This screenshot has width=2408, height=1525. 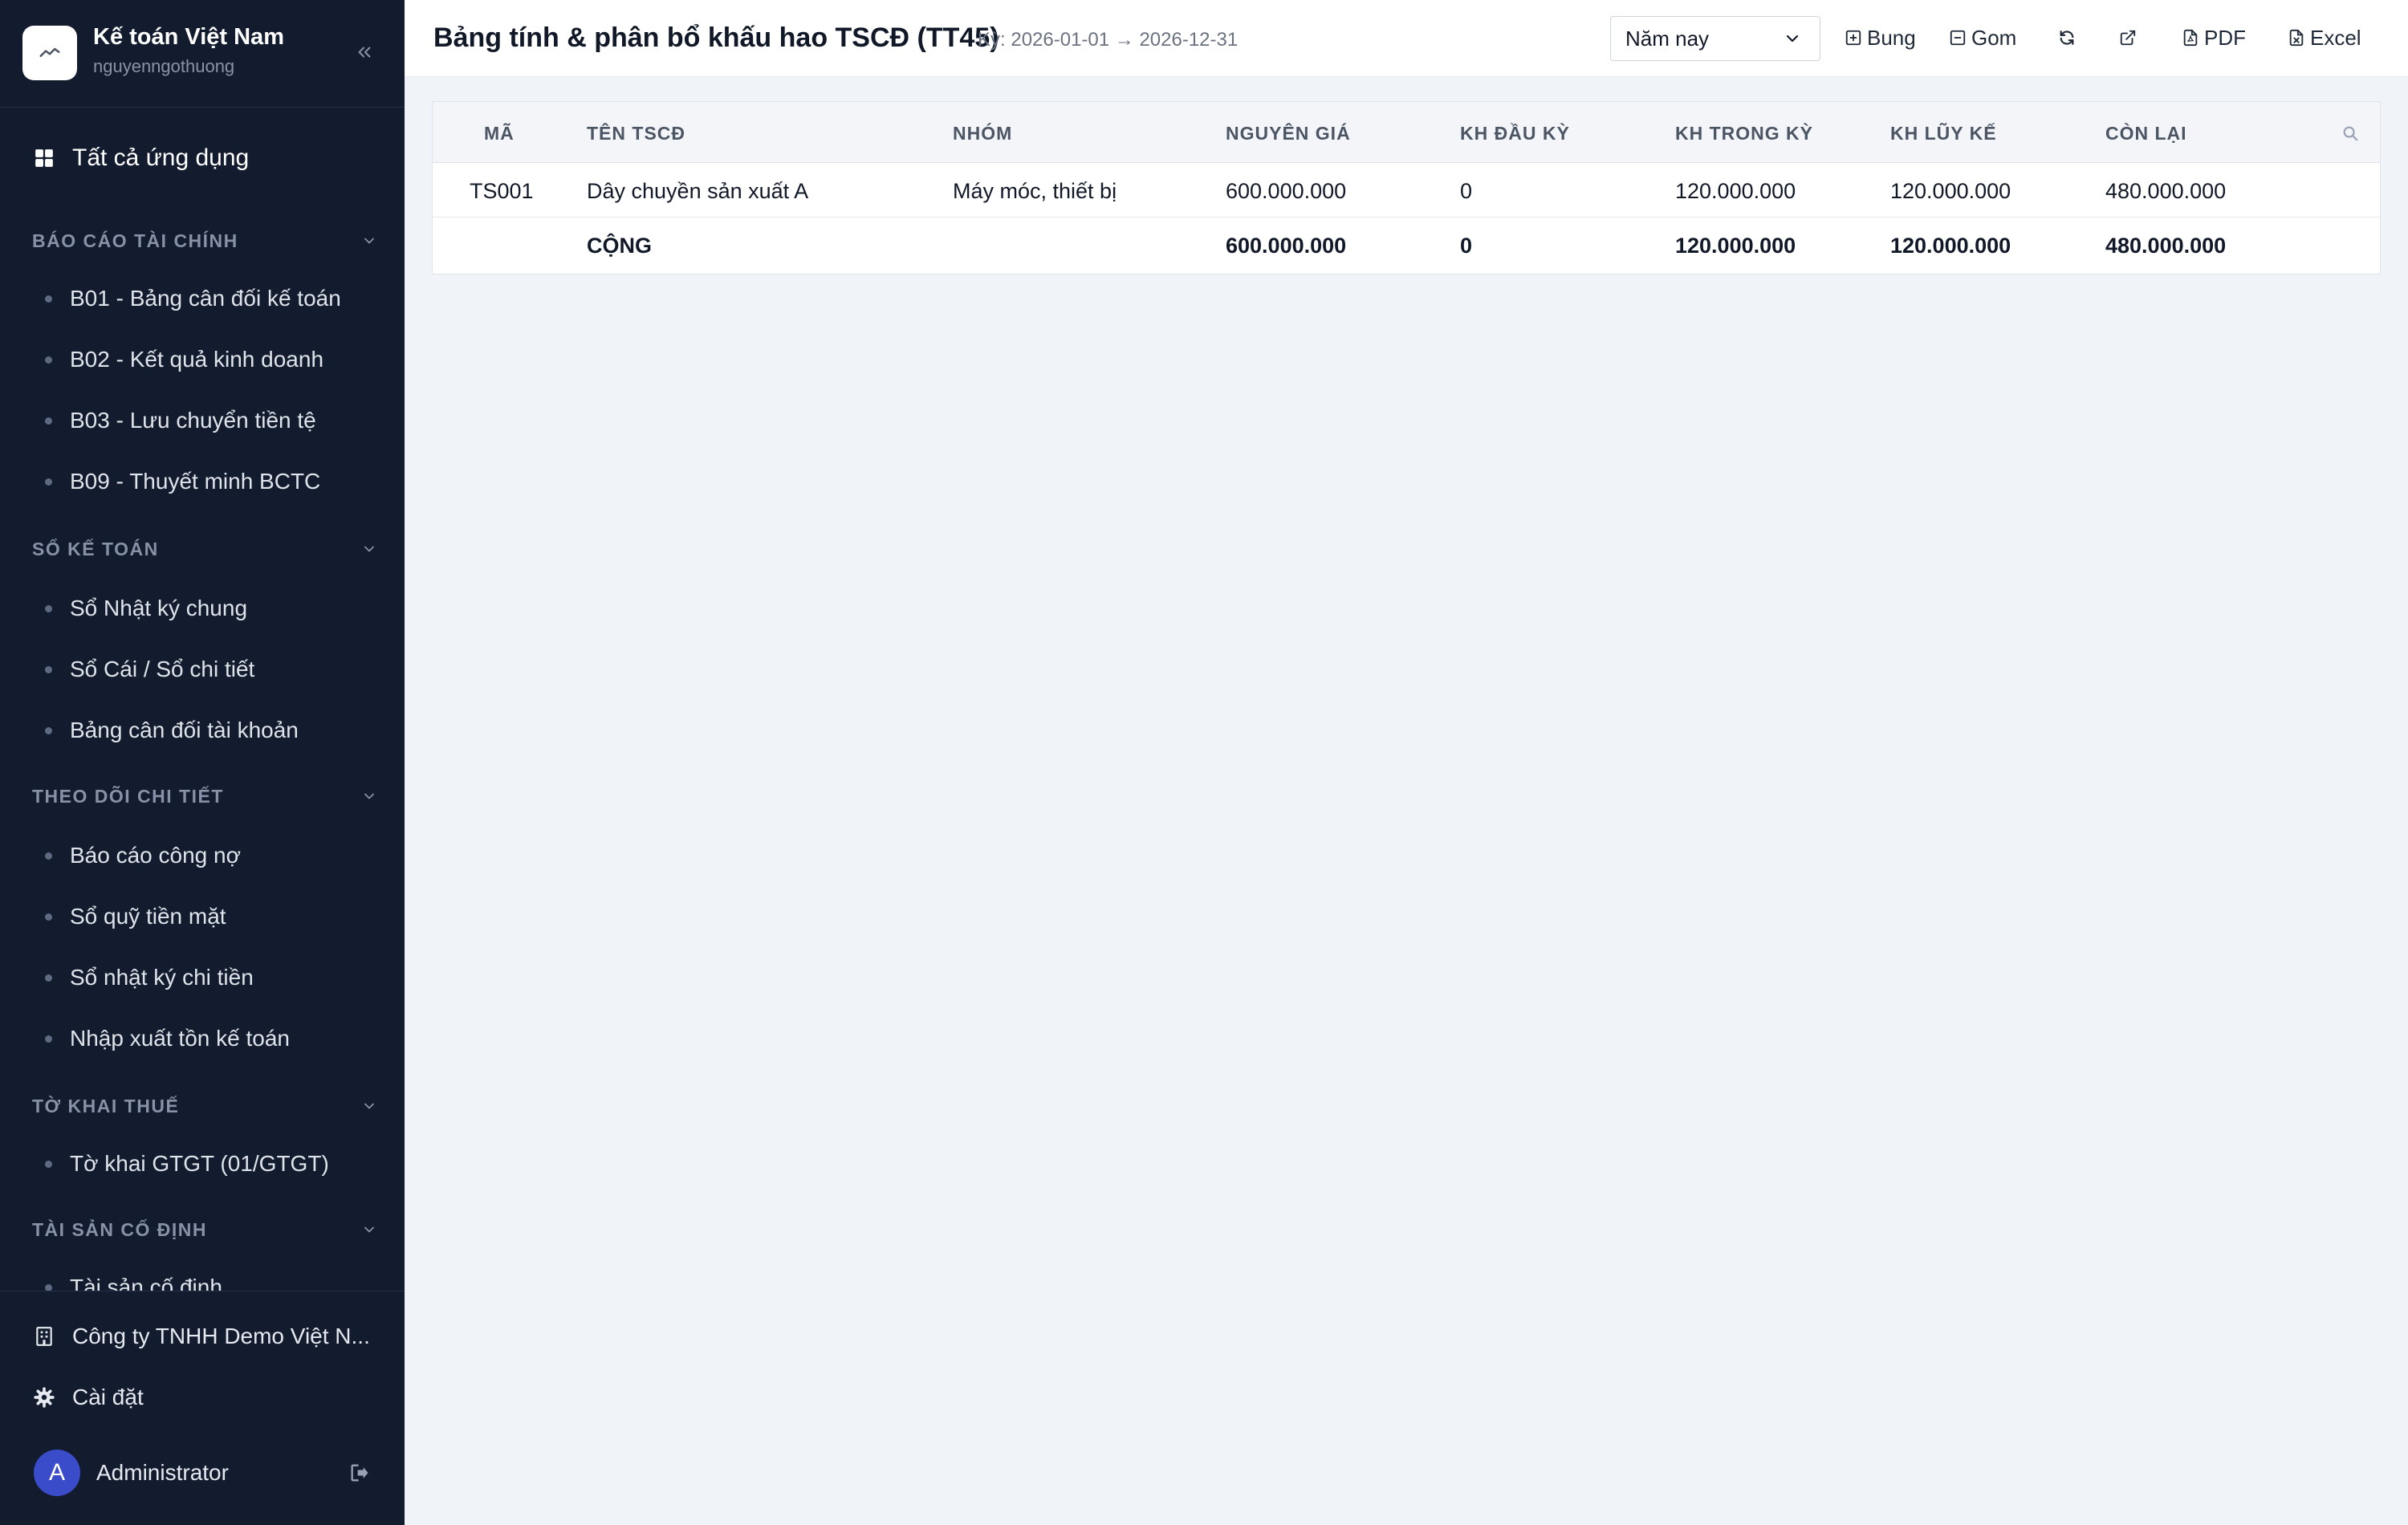 I want to click on plus-square-icon, so click(x=1853, y=38).